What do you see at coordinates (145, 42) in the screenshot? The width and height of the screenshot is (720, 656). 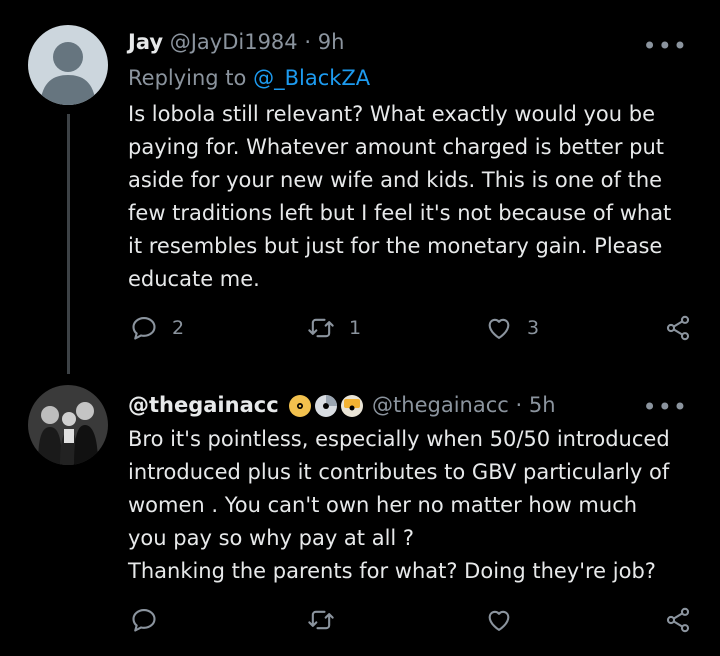 I see `display-name: Jay` at bounding box center [145, 42].